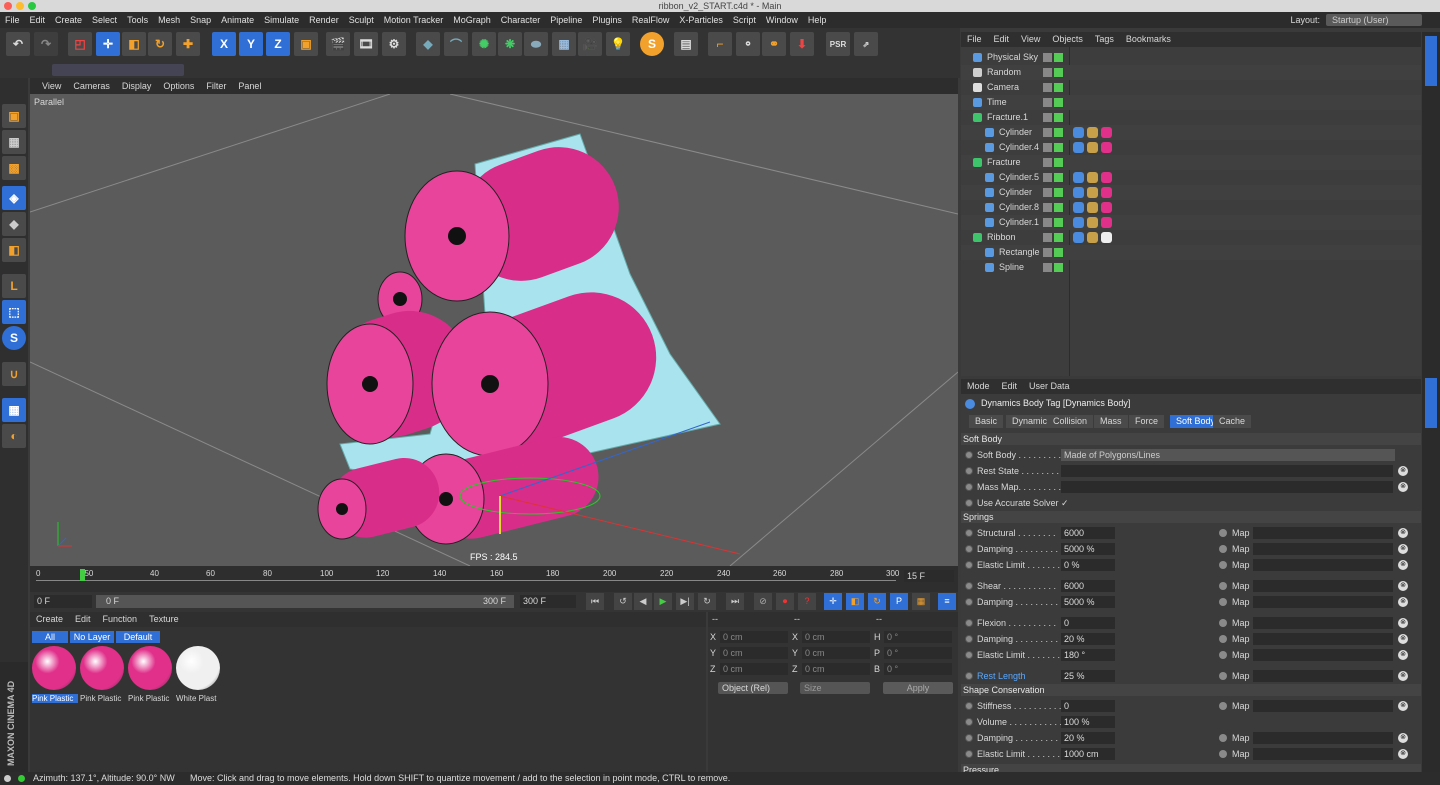 This screenshot has height=785, width=1440. Describe the element at coordinates (921, 601) in the screenshot. I see `key-pla-icon: ▦` at that location.